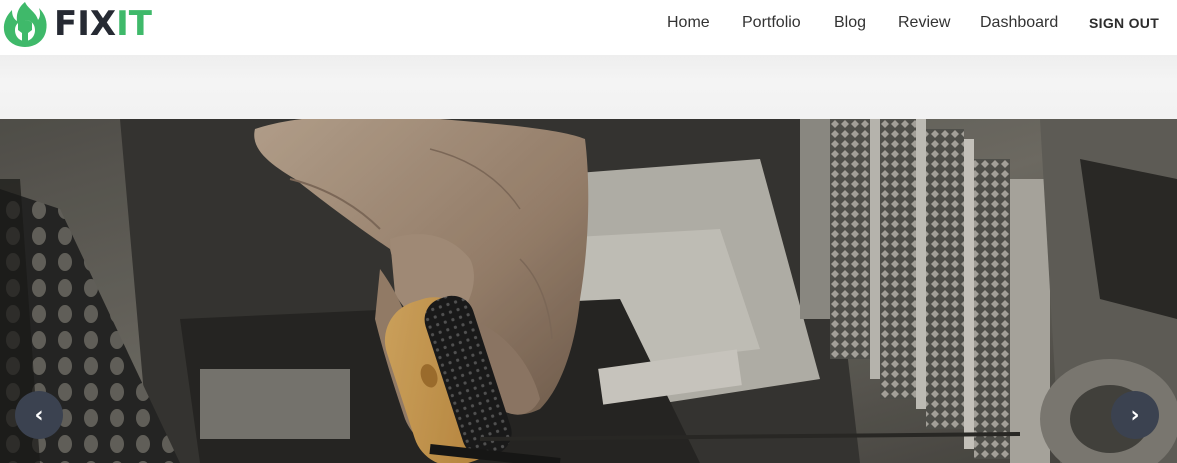 The height and width of the screenshot is (463, 1177). Describe the element at coordinates (688, 23) in the screenshot. I see `nav-home: Home` at that location.